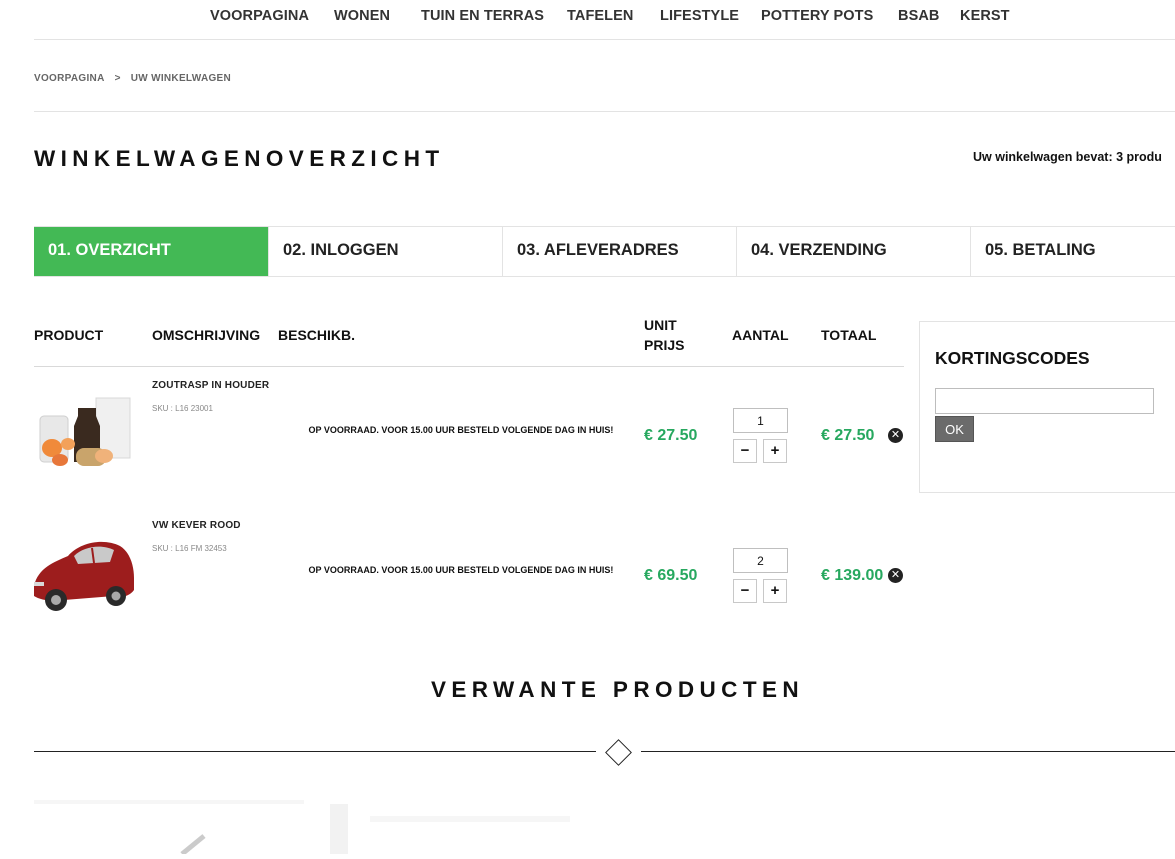 This screenshot has width=1175, height=859. What do you see at coordinates (617, 689) in the screenshot?
I see `related-products-title: VERWANTE PRODUCTEN` at bounding box center [617, 689].